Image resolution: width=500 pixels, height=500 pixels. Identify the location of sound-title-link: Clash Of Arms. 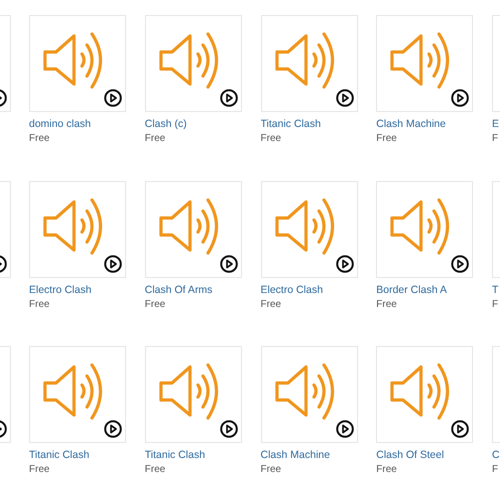
(178, 290).